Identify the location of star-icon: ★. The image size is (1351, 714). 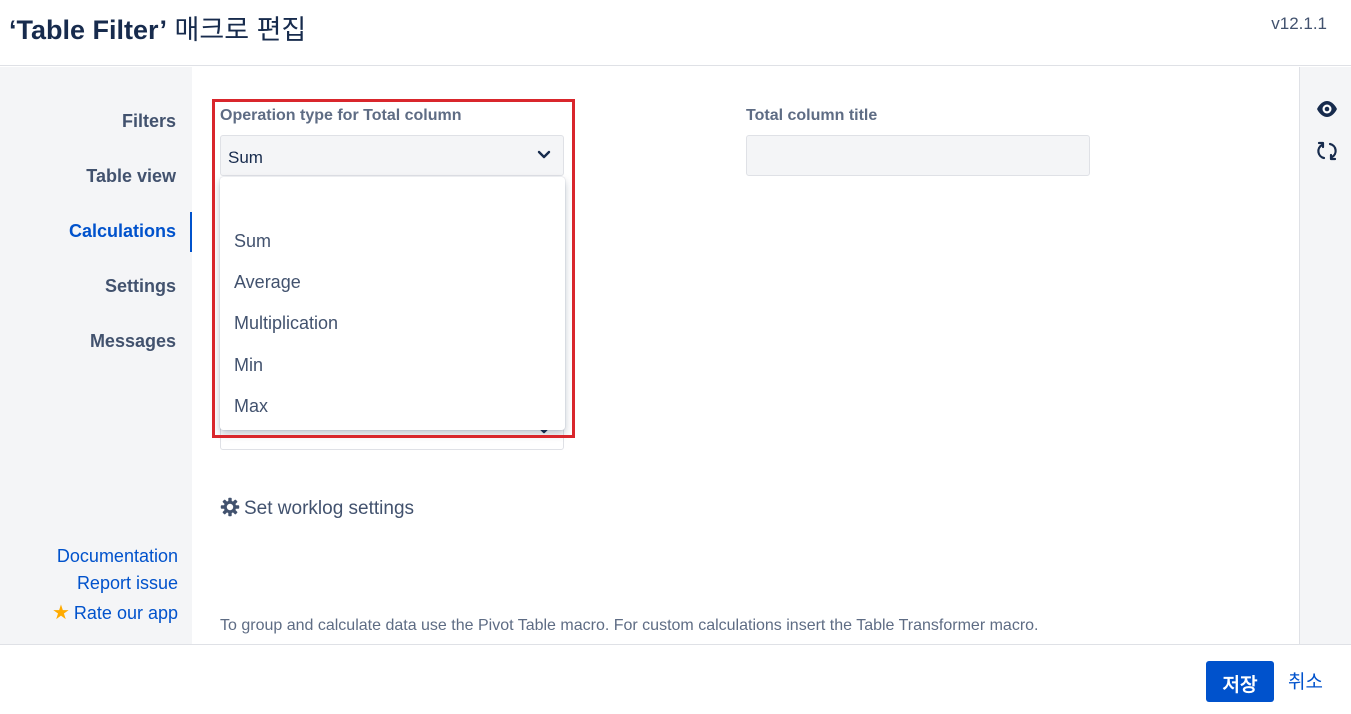
(60, 613).